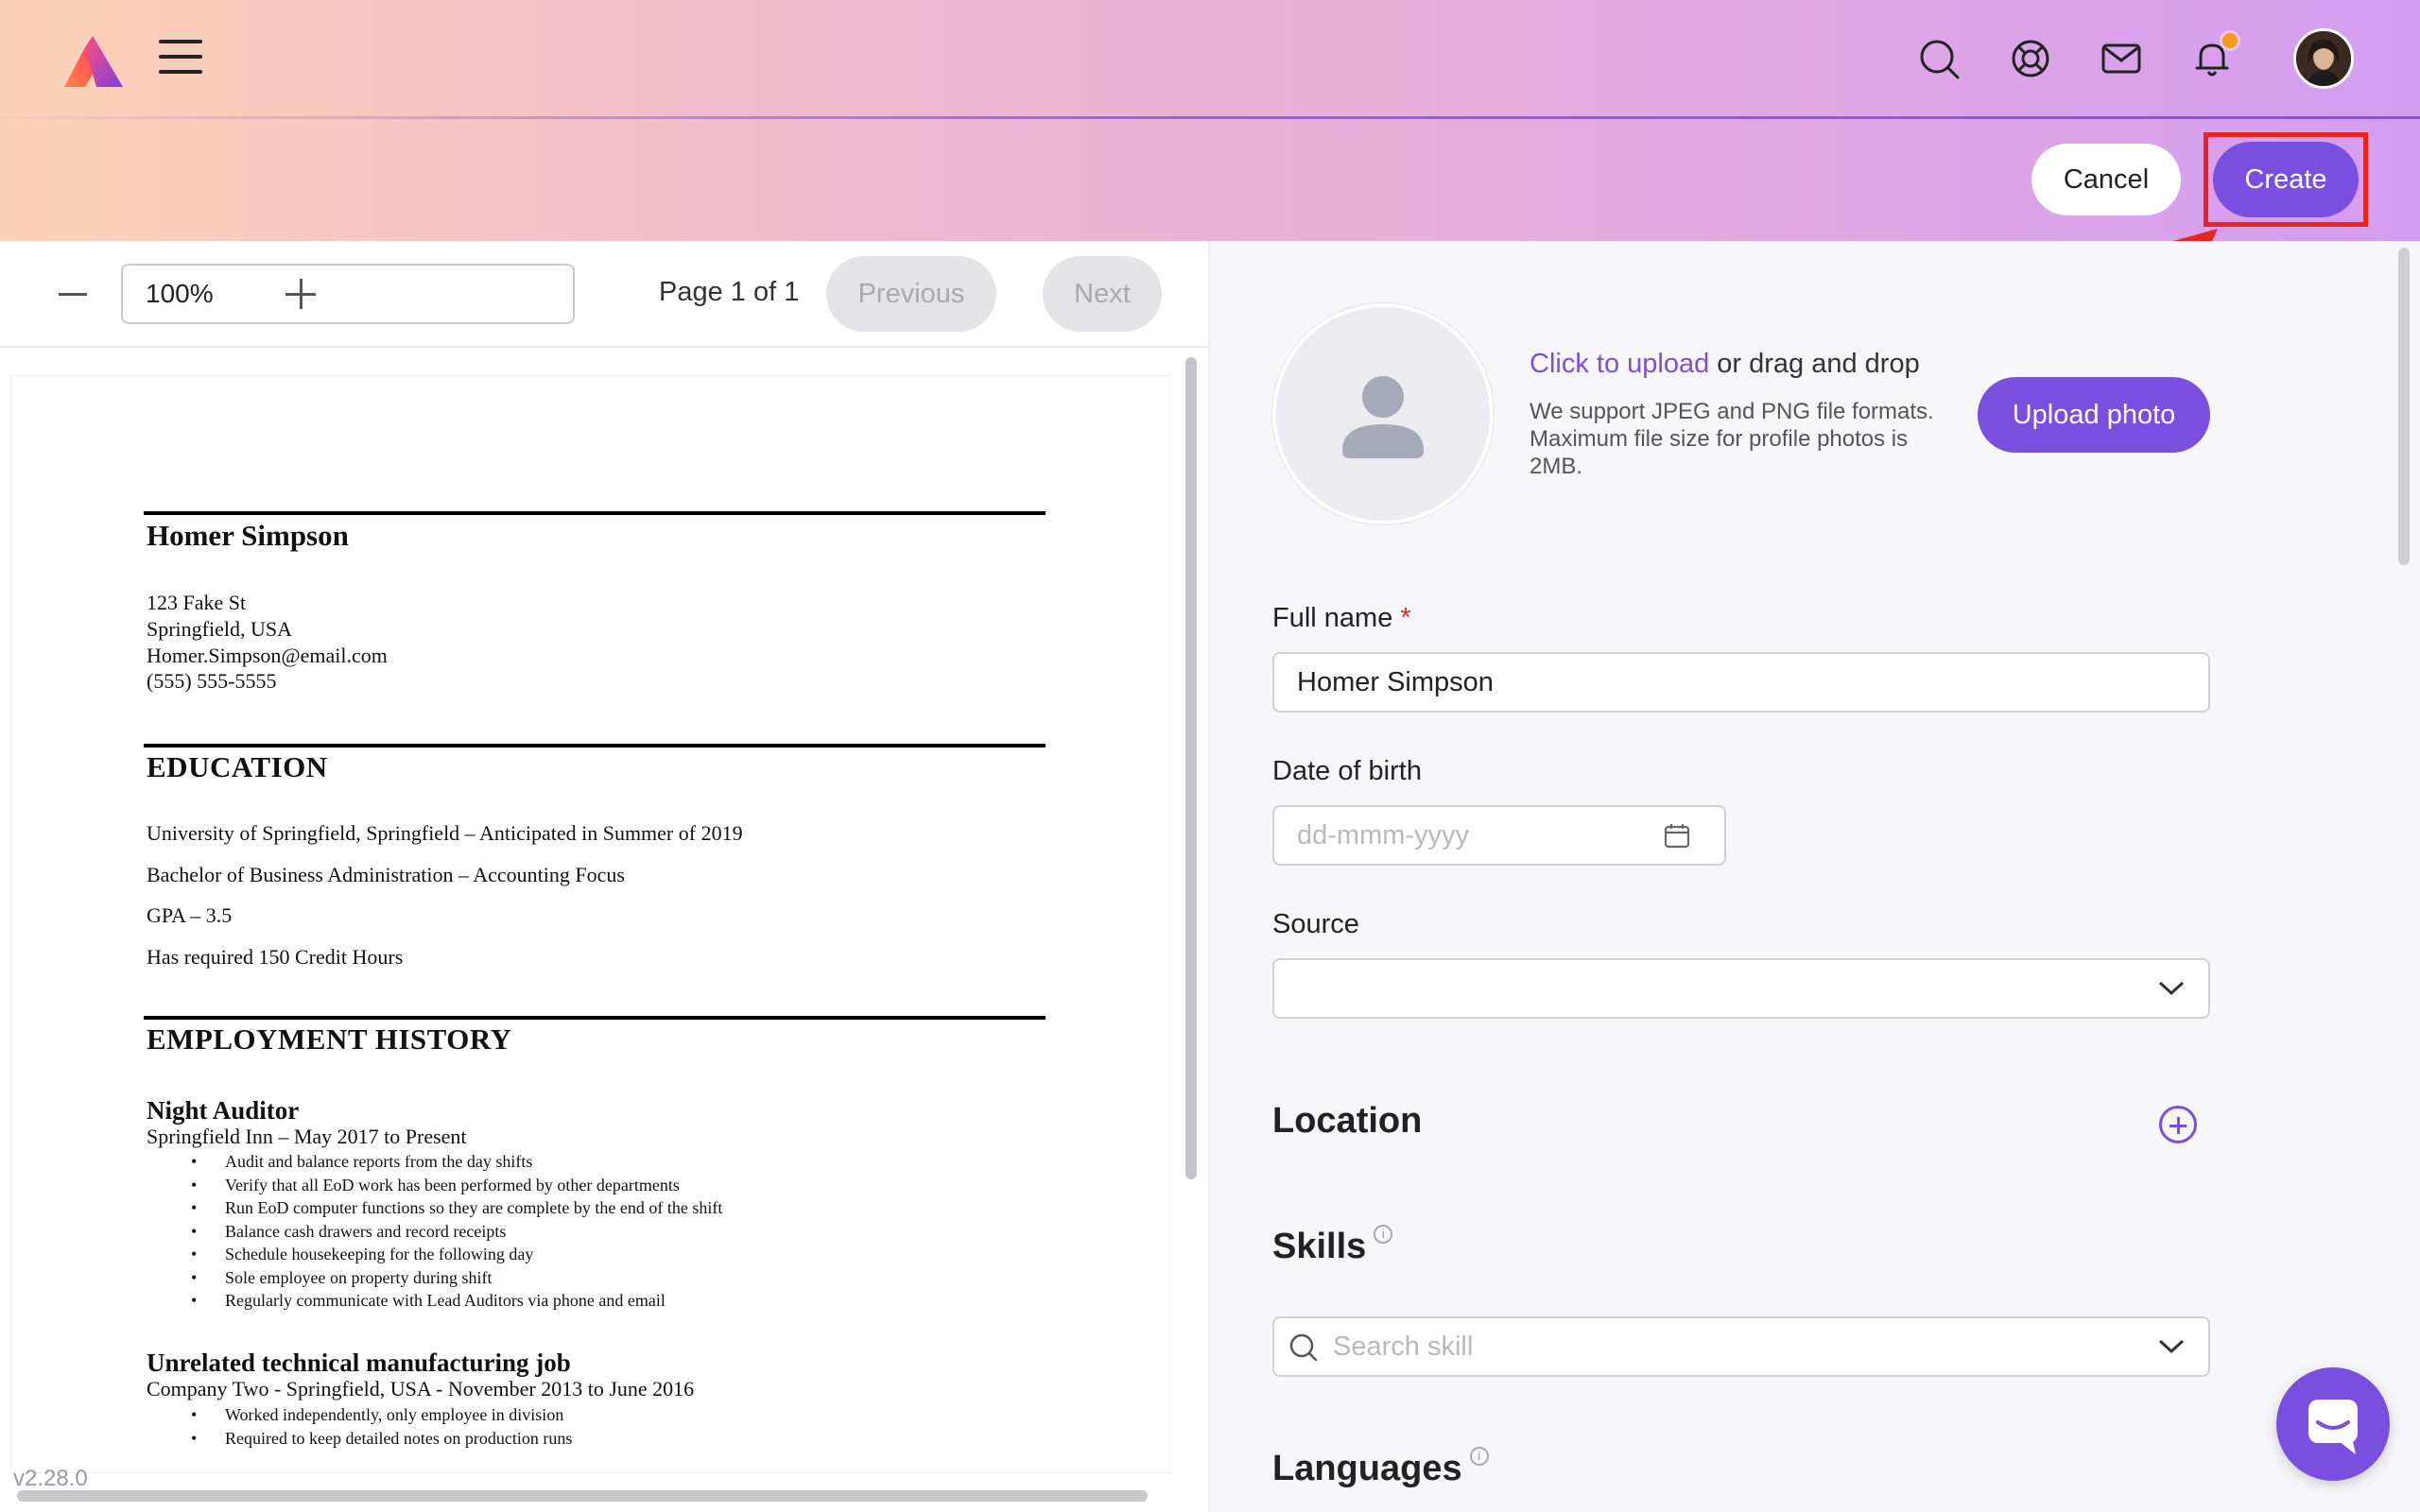 This screenshot has height=1512, width=2420. Describe the element at coordinates (348, 294) in the screenshot. I see `zoom-field: 100%` at that location.